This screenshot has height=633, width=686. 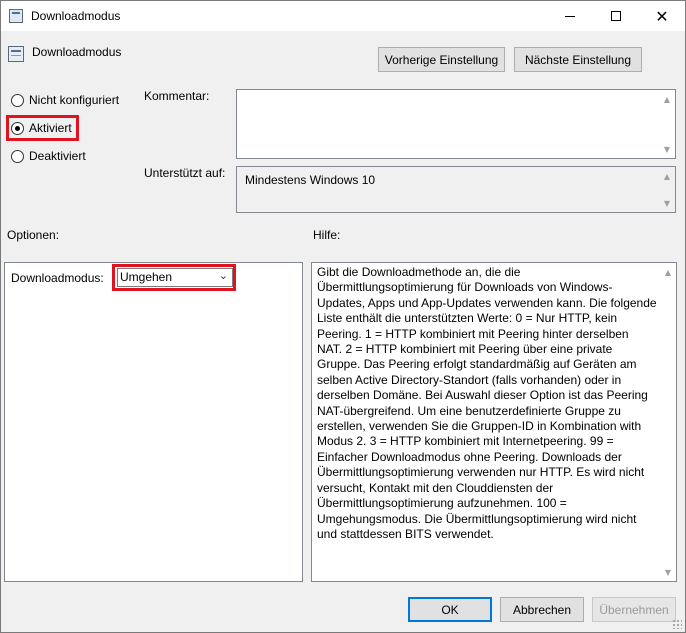 I want to click on apply-button: Übernehmen, so click(x=634, y=609).